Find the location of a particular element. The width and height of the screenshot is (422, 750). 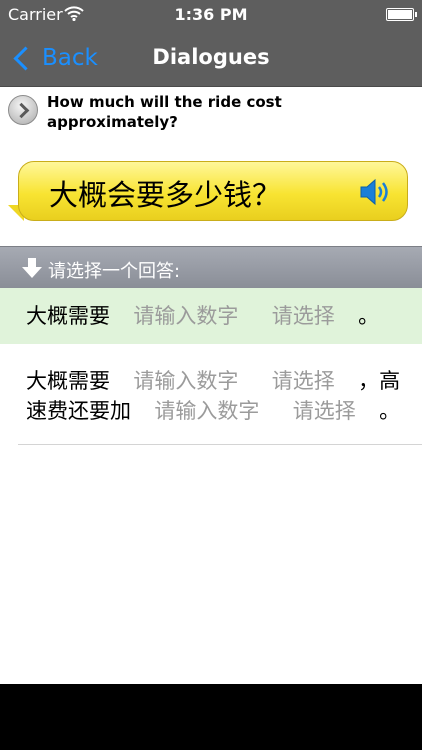

speech-bubble: 大概会要多少钱？ is located at coordinates (213, 191).